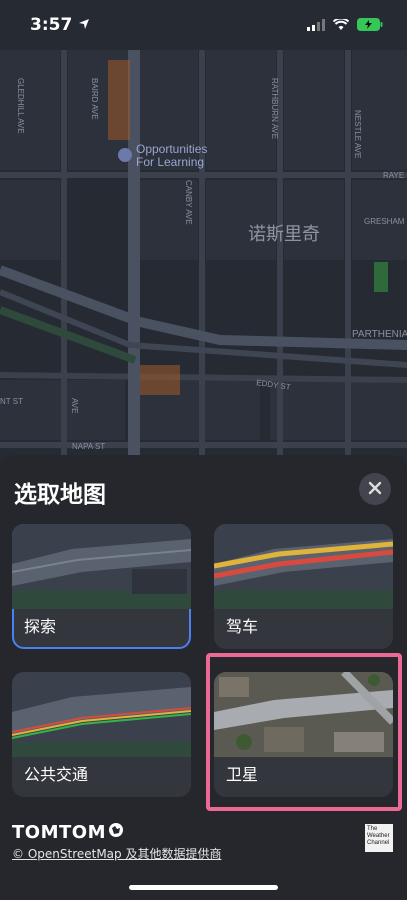 This screenshot has height=900, width=407. What do you see at coordinates (378, 843) in the screenshot?
I see `weather-logo-text: Channel` at bounding box center [378, 843].